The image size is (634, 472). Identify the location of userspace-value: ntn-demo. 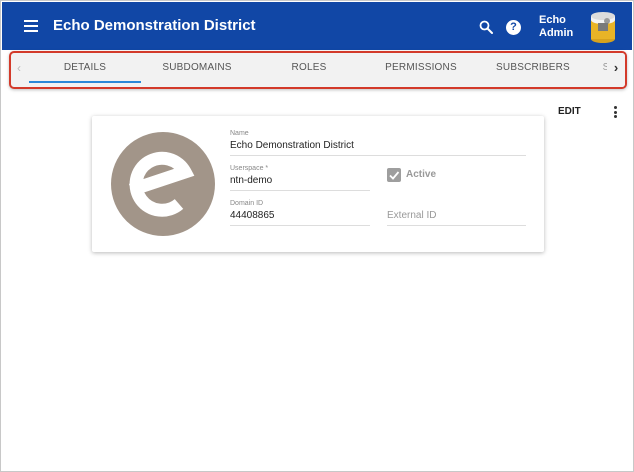
(300, 183).